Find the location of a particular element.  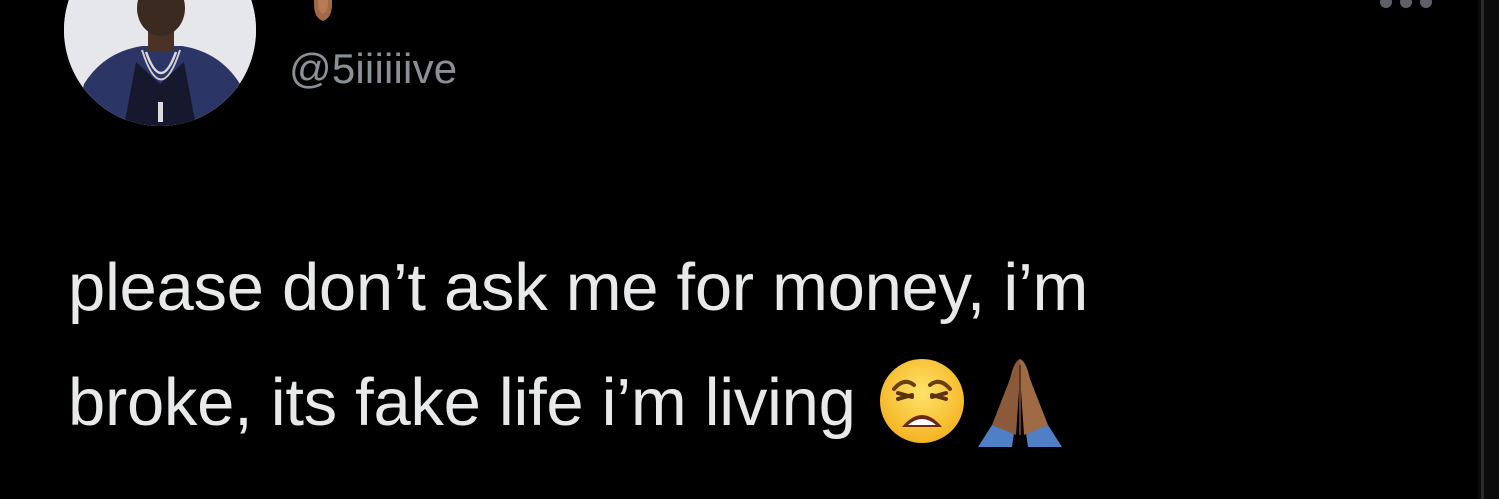

weary-face-emoji is located at coordinates (921, 401).